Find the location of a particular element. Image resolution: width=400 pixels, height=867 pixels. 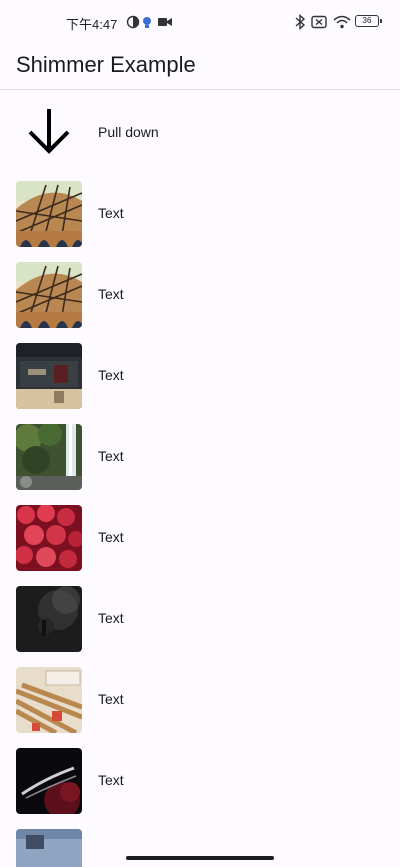

wooden-boards-image is located at coordinates (49, 700).